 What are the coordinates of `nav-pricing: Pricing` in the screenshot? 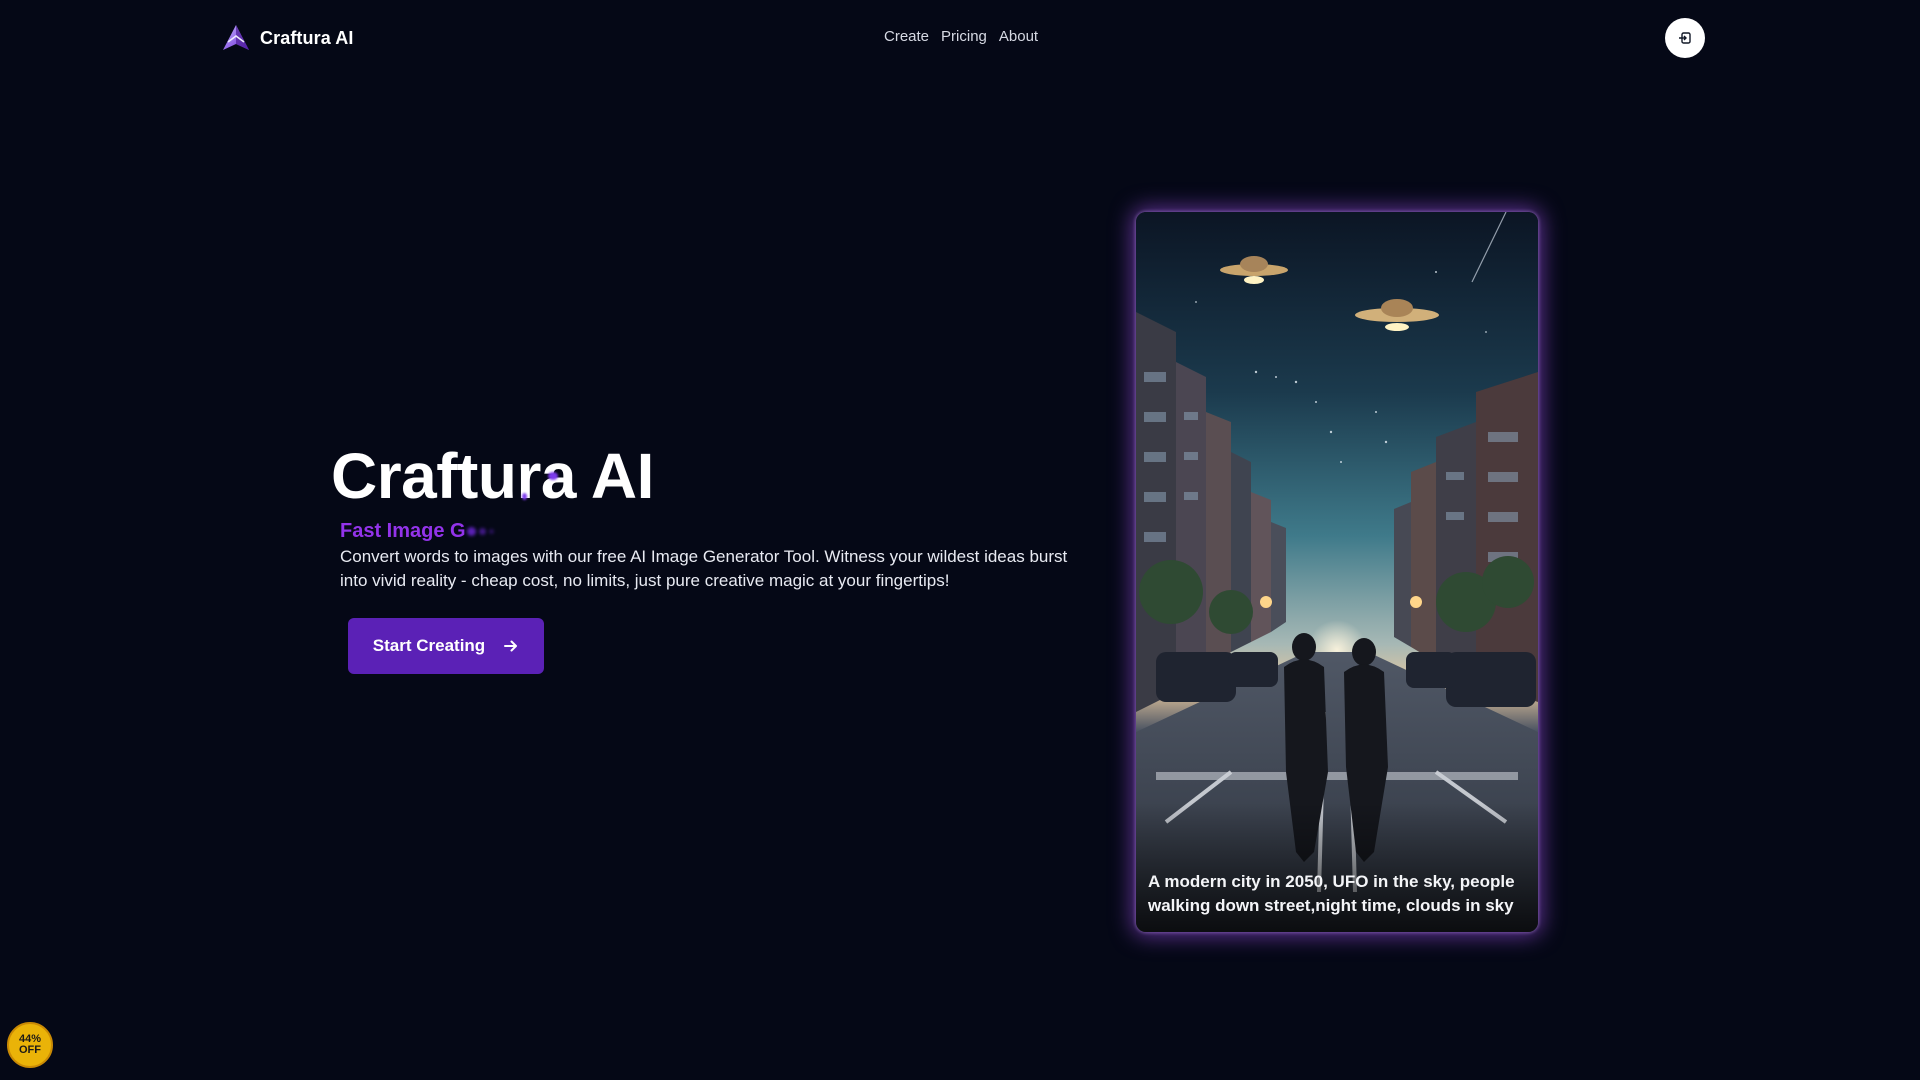 It's located at (964, 36).